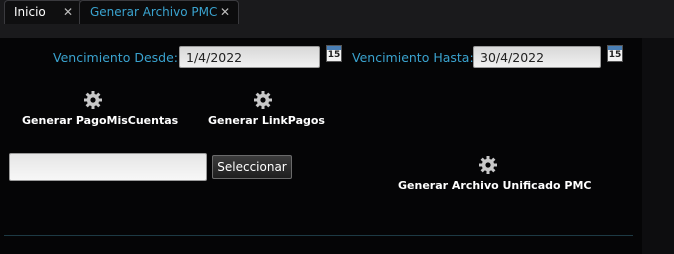  Describe the element at coordinates (30, 12) in the screenshot. I see `tab-inicio-label: Inicio` at that location.